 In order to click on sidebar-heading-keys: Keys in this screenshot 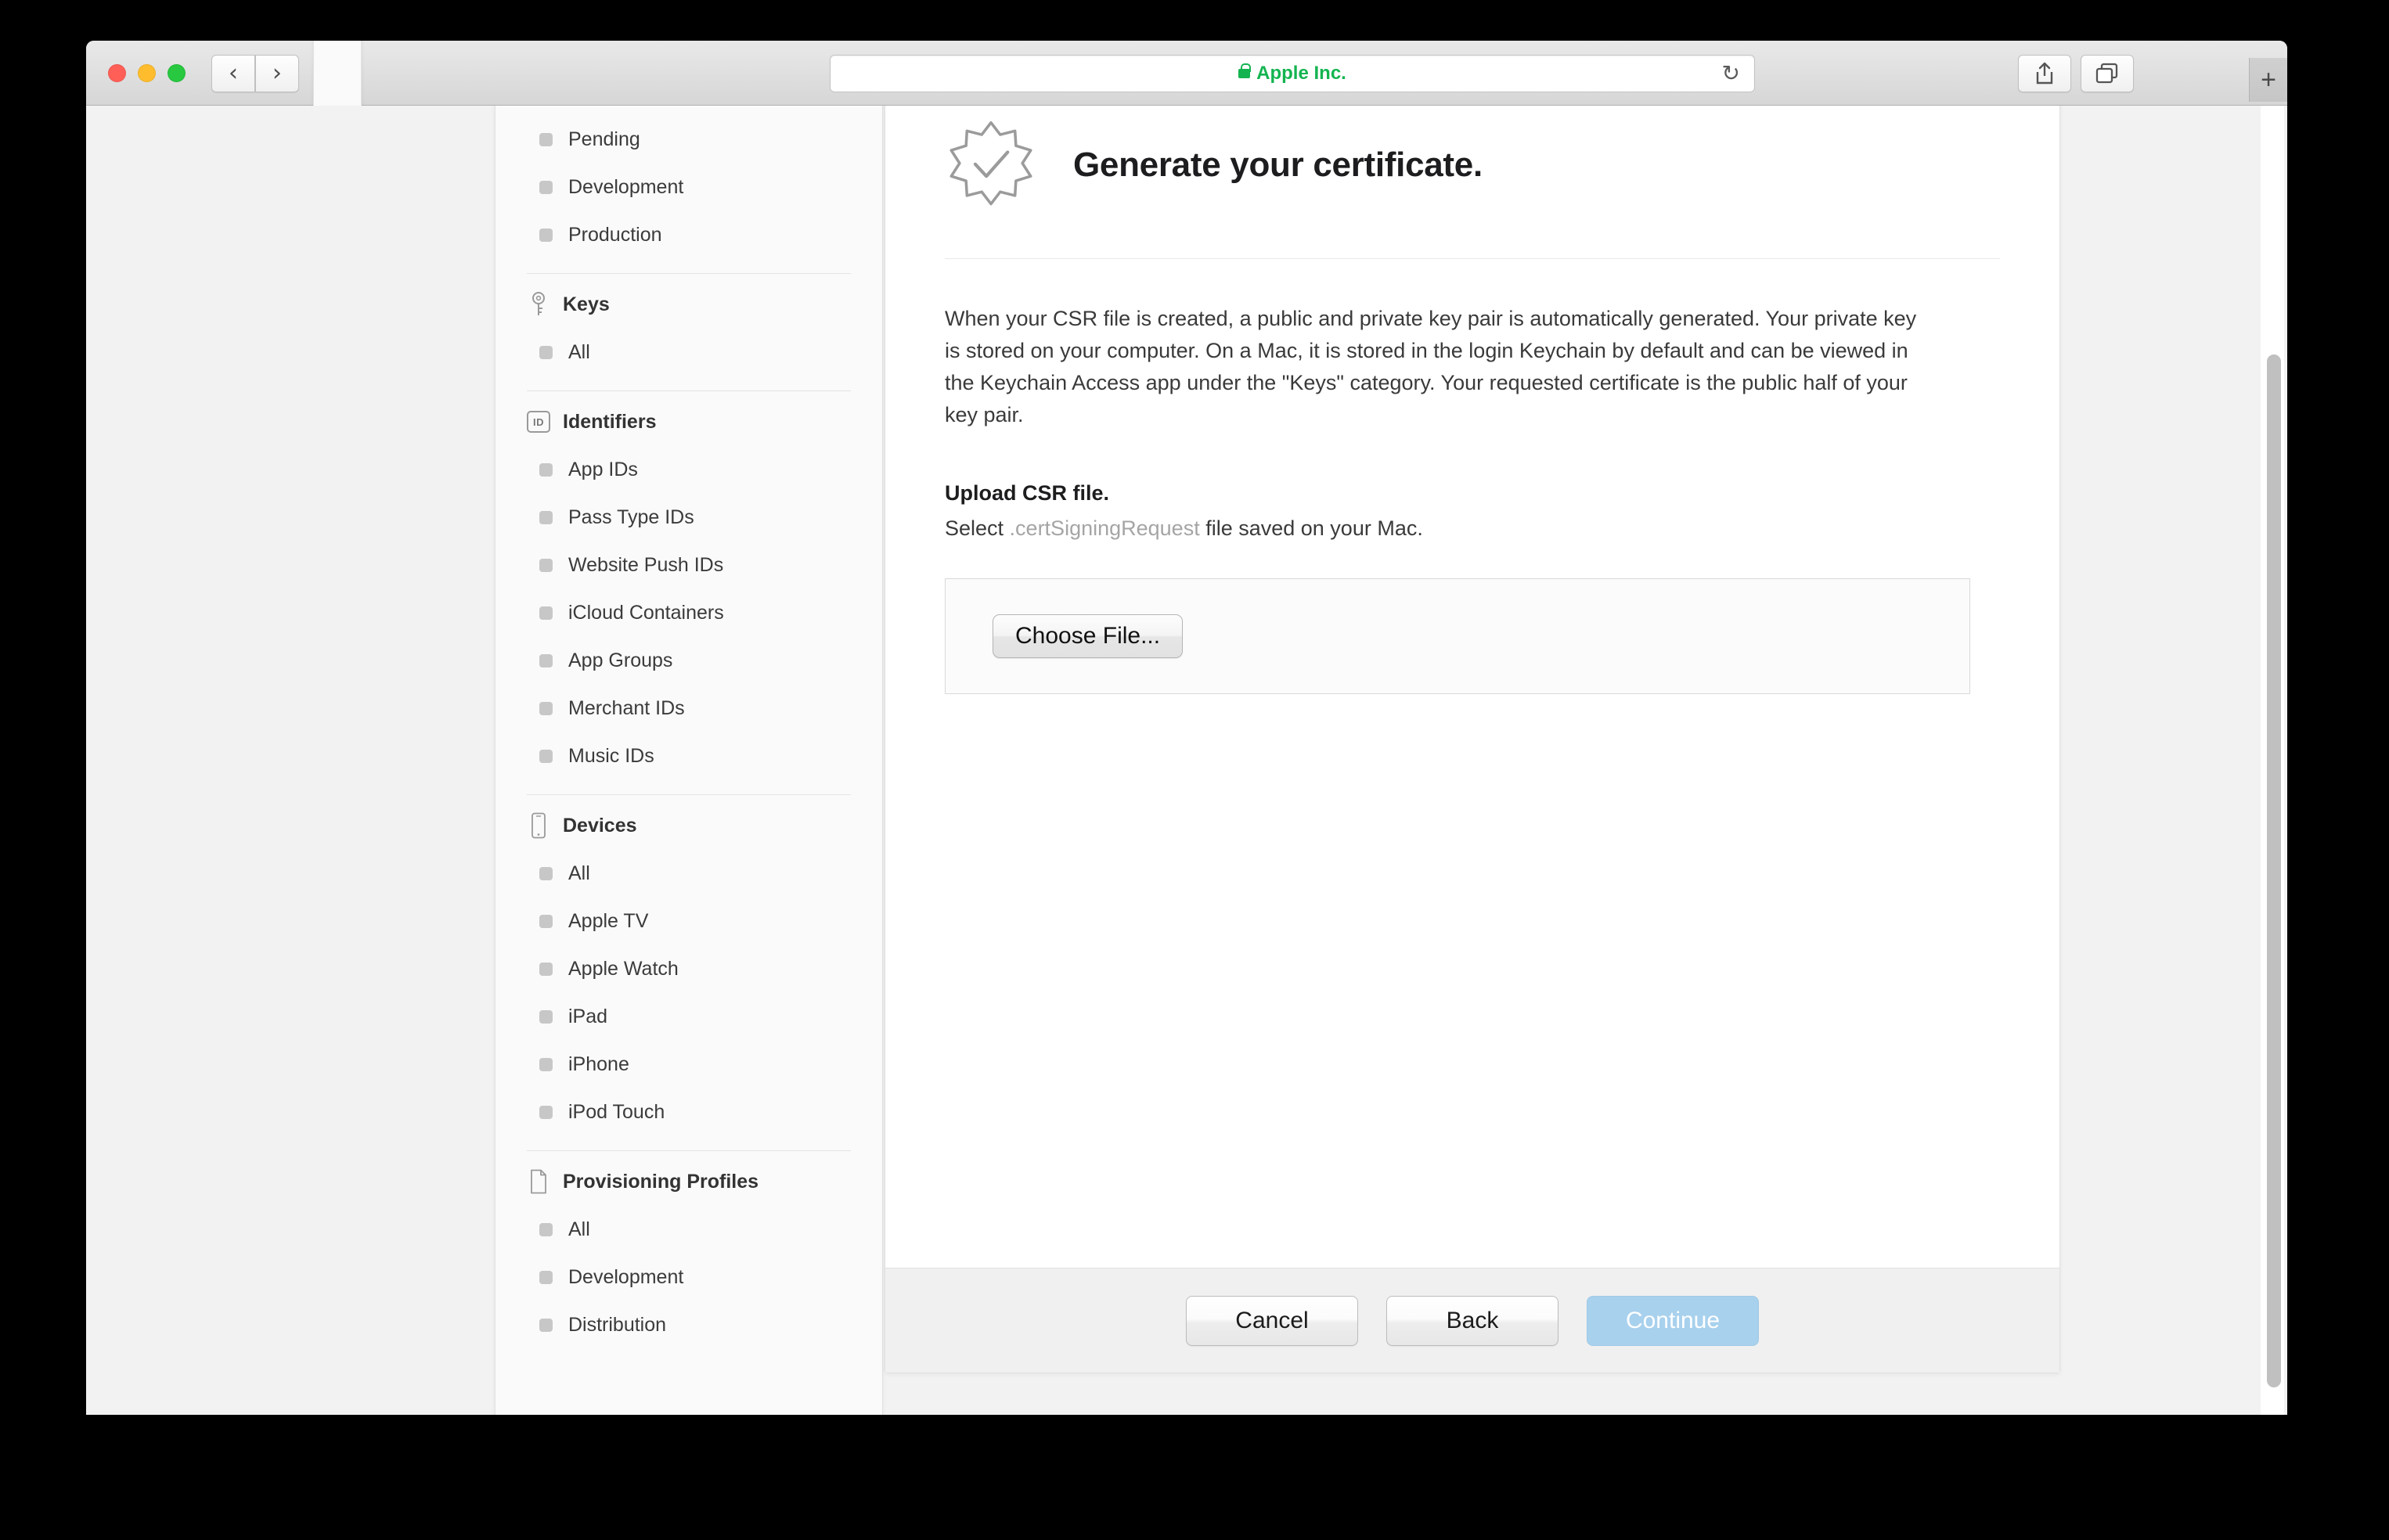, I will do `click(689, 301)`.